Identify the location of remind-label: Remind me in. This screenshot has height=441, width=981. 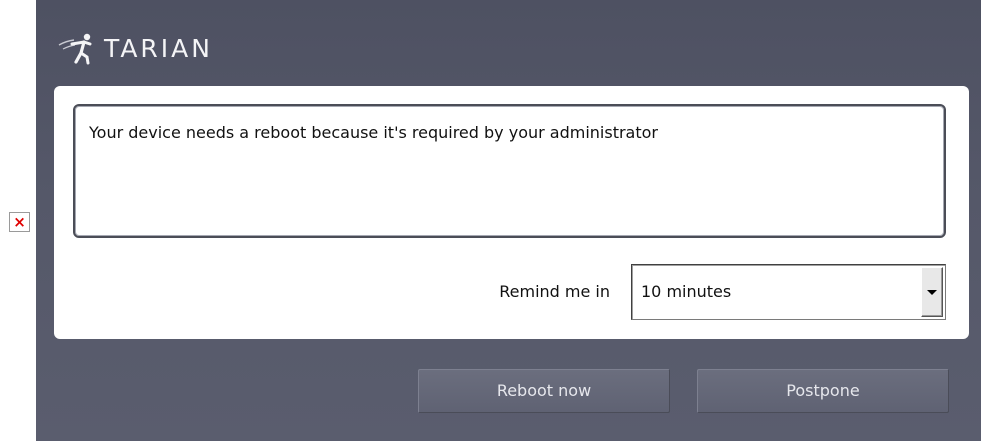
(554, 291).